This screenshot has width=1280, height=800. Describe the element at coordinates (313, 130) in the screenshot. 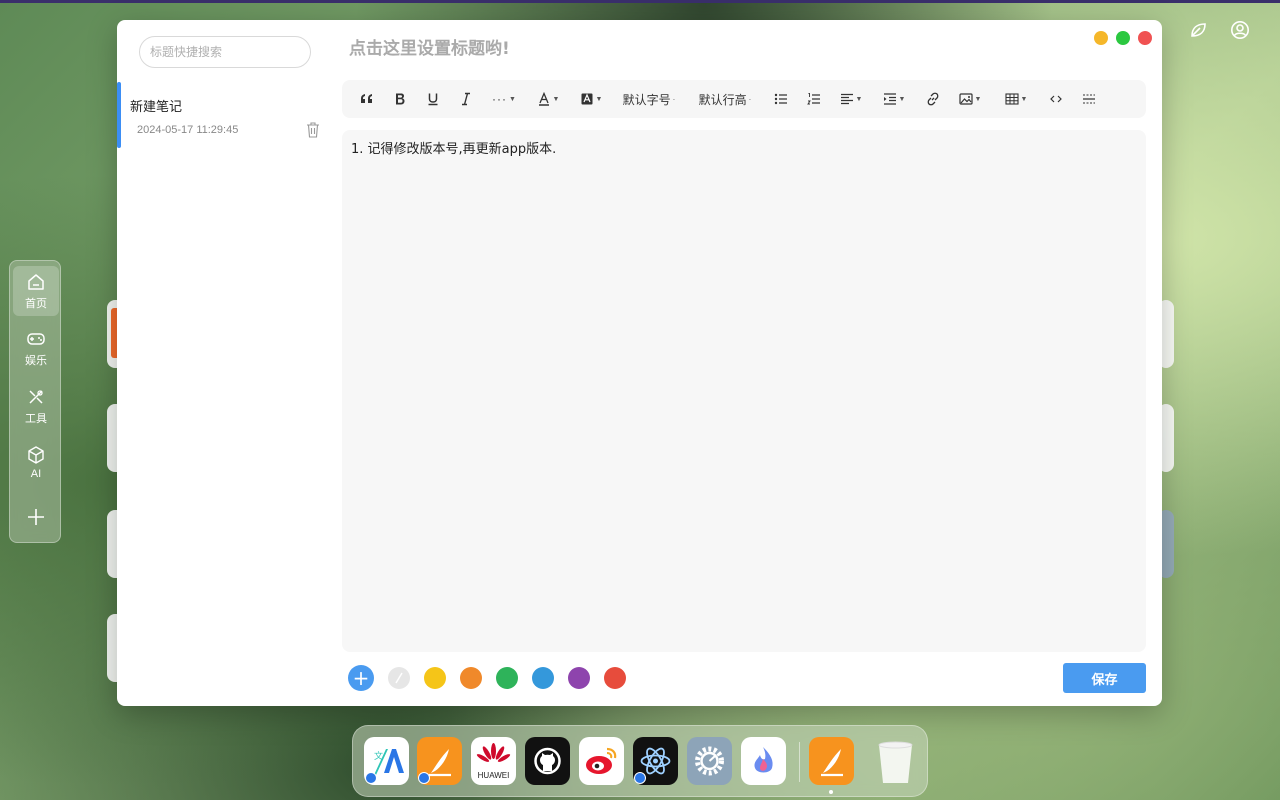

I see `delete-icon` at that location.